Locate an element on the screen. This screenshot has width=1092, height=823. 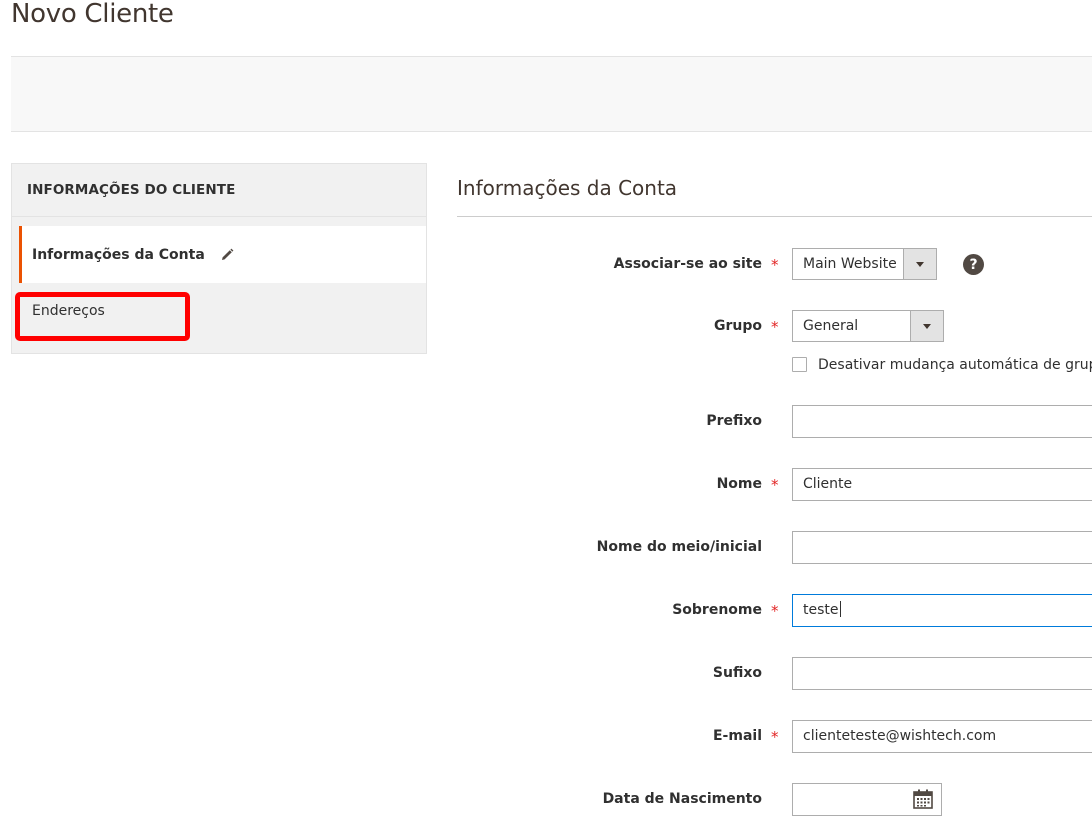
dob-input is located at coordinates (867, 799).